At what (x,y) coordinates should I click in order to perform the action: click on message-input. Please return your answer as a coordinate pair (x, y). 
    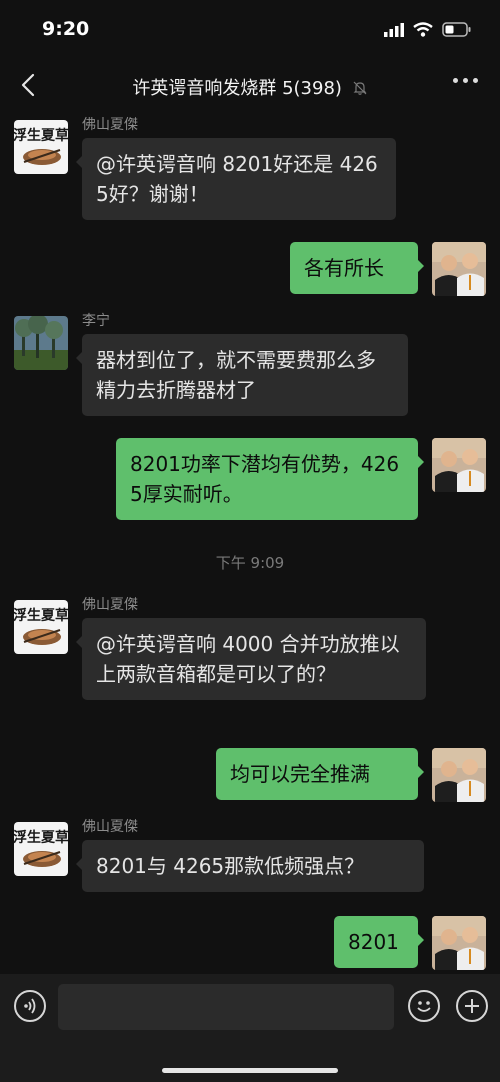
    Looking at the image, I should click on (226, 1007).